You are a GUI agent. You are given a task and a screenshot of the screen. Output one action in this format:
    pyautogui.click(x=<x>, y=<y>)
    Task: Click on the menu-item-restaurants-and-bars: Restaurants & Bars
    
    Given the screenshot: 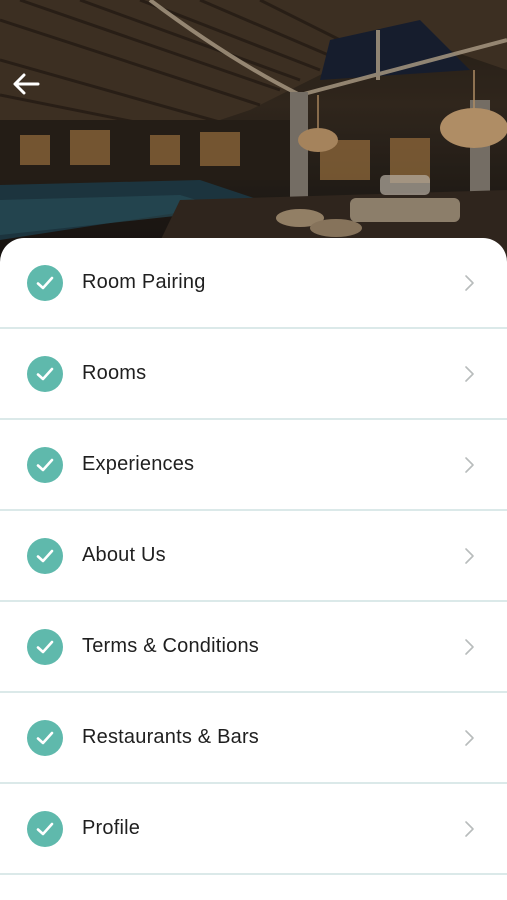 What is the action you would take?
    pyautogui.click(x=253, y=738)
    